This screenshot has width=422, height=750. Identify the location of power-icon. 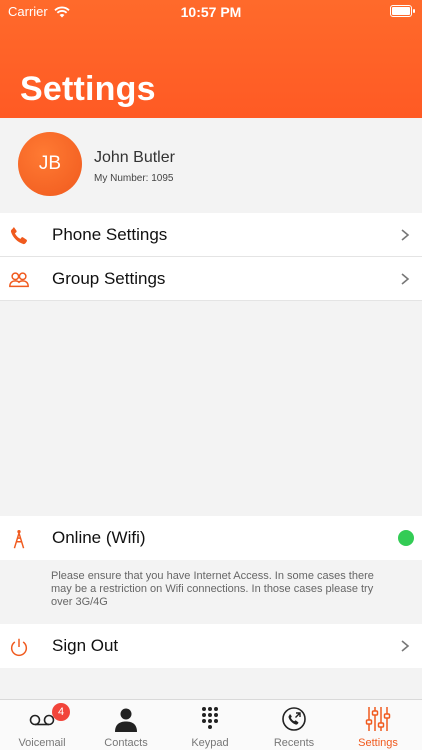
(19, 647).